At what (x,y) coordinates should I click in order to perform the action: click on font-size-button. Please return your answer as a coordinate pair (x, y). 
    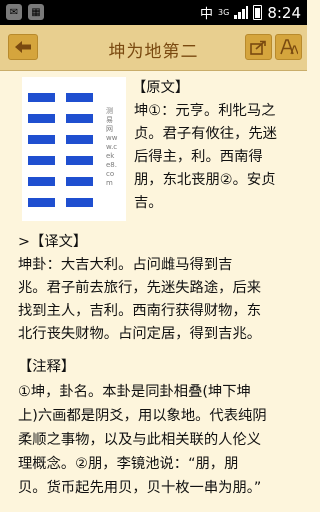
    Looking at the image, I should click on (288, 47).